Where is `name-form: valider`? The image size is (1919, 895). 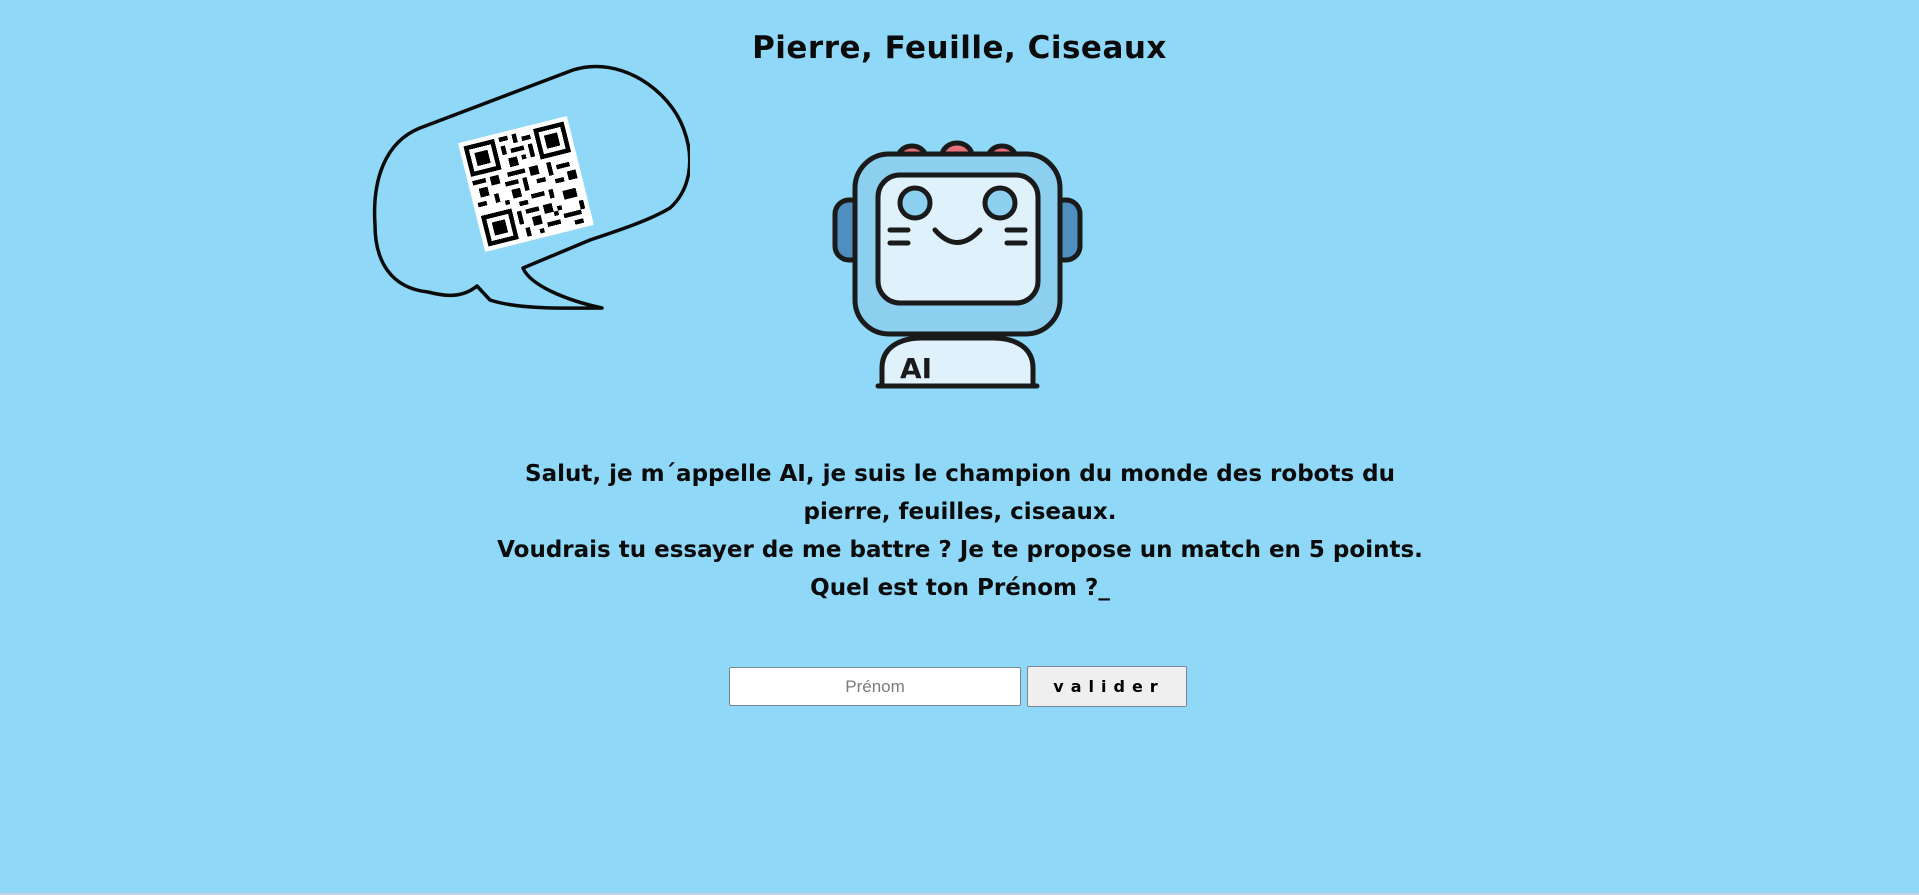 name-form: valider is located at coordinates (958, 686).